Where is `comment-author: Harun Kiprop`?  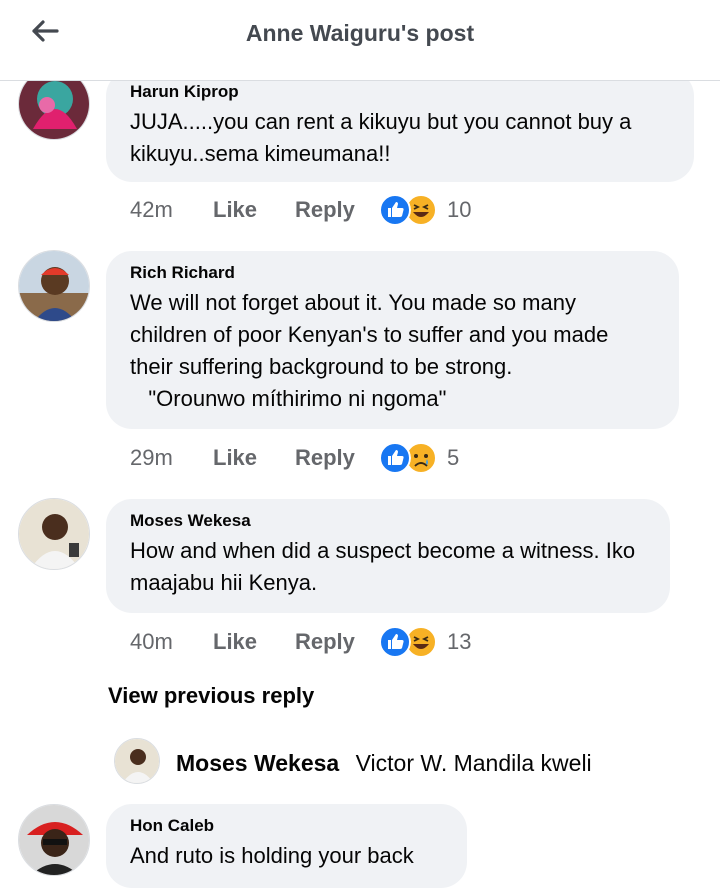 comment-author: Harun Kiprop is located at coordinates (400, 92).